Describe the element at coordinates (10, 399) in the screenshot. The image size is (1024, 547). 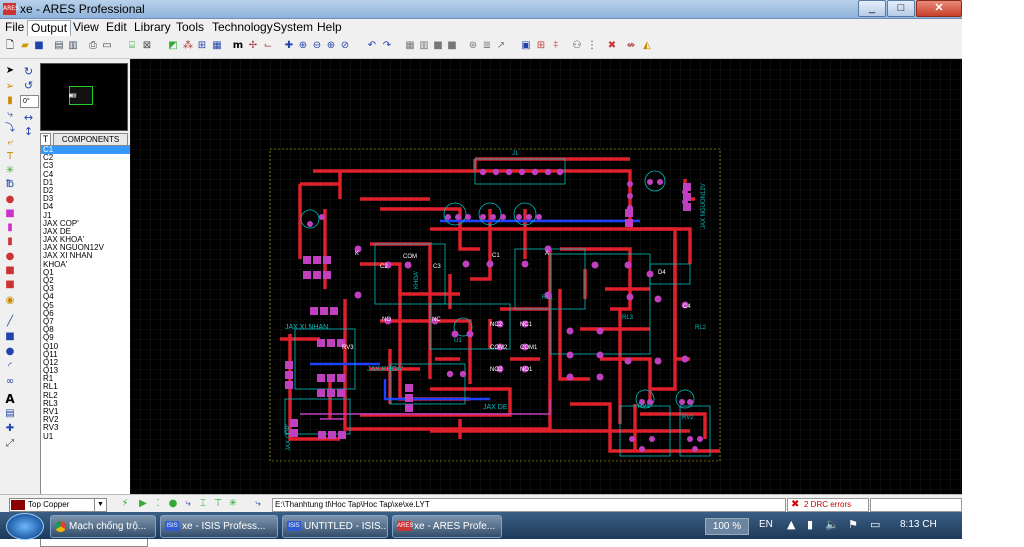
I see `text-2d-icon: A` at that location.